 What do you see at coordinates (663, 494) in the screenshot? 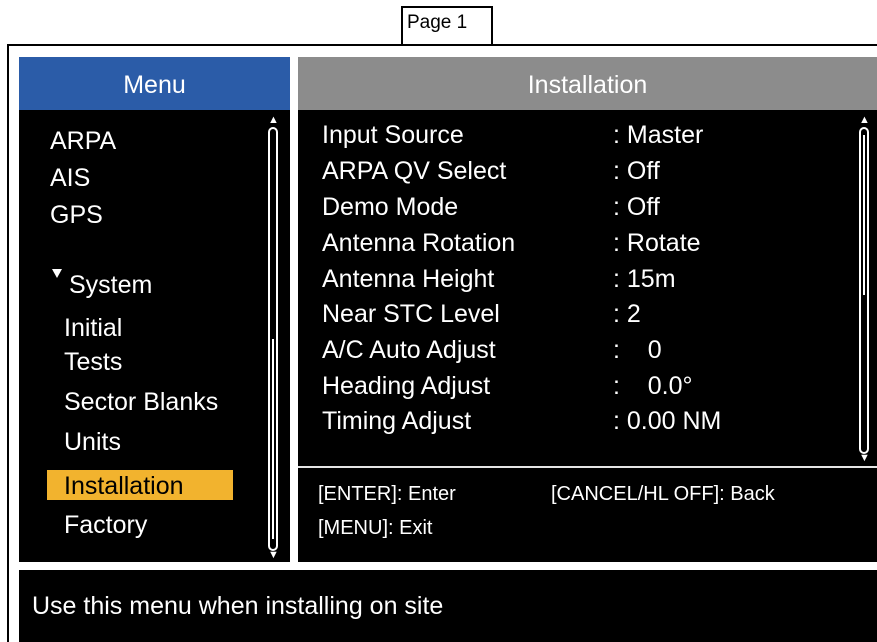
I see `hint-cancel: [CANCEL/HL OFF]: Back` at bounding box center [663, 494].